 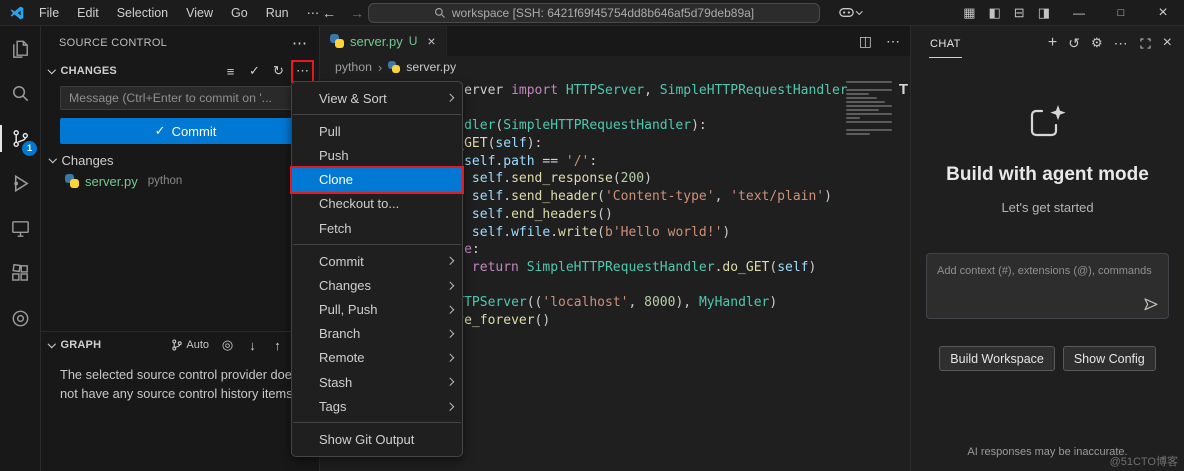 What do you see at coordinates (252, 345) in the screenshot?
I see `fetch-icon: ↓` at bounding box center [252, 345].